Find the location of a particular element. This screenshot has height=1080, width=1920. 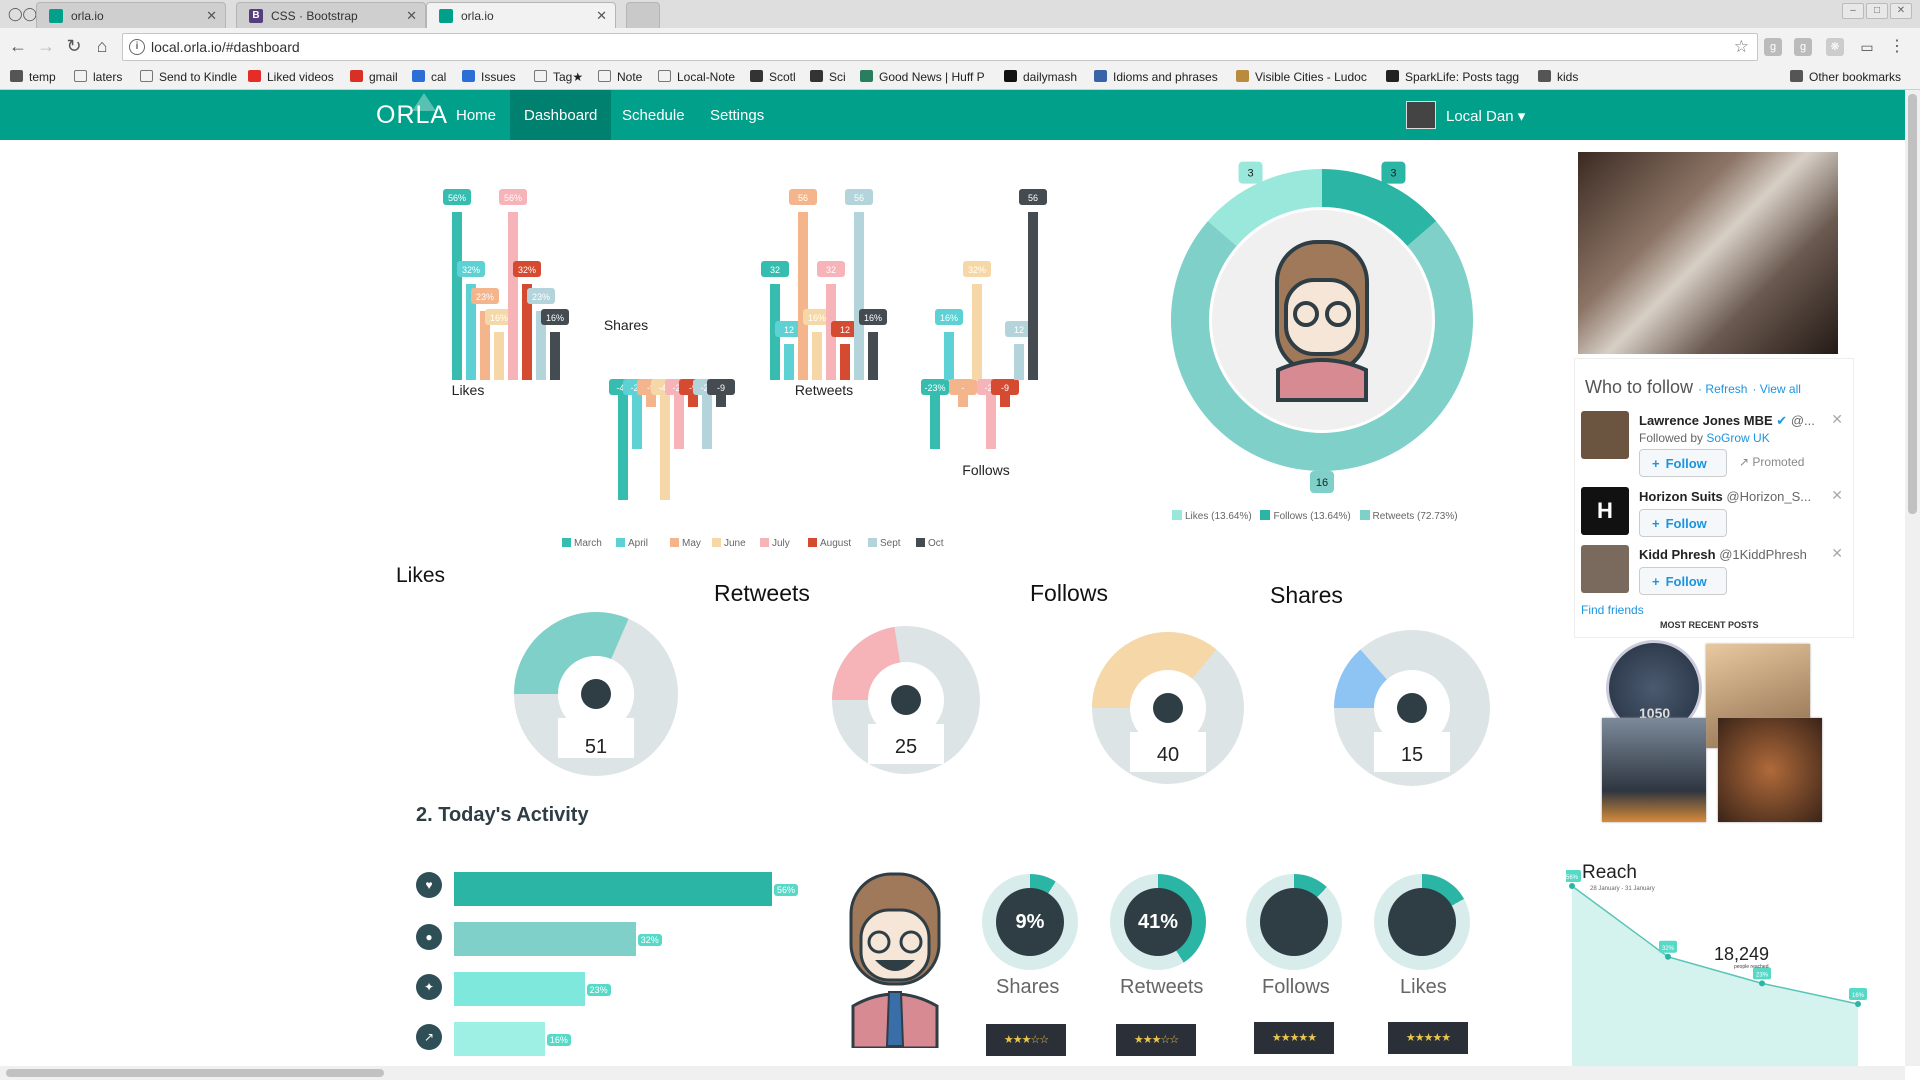

sparklife-icon is located at coordinates (1392, 76).